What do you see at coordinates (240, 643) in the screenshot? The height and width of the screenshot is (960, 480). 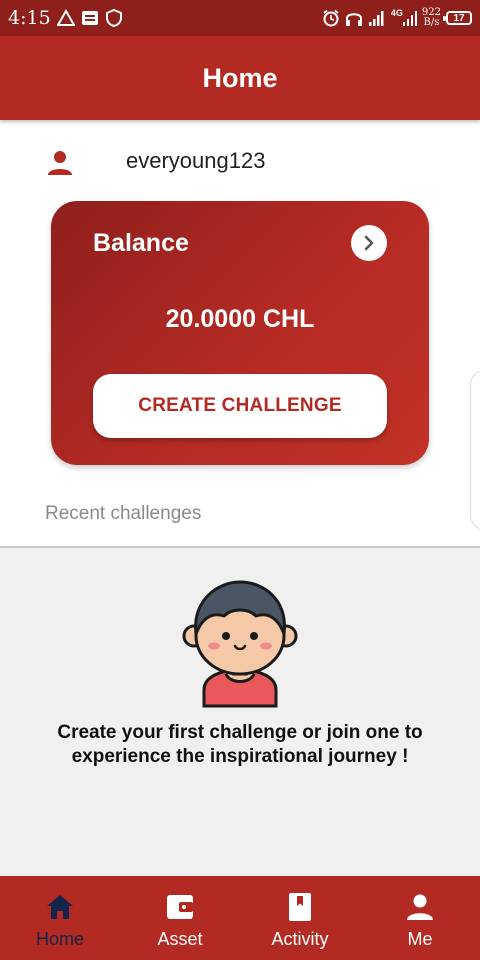 I see `kid-avatar-illustration` at bounding box center [240, 643].